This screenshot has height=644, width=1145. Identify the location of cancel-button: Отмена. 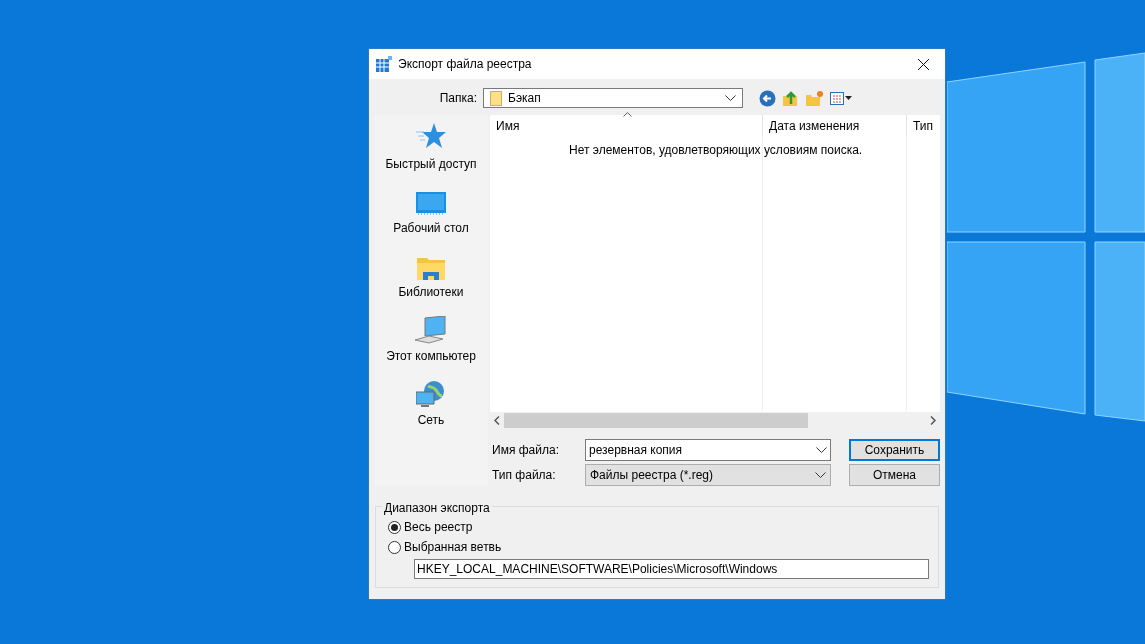
(894, 475).